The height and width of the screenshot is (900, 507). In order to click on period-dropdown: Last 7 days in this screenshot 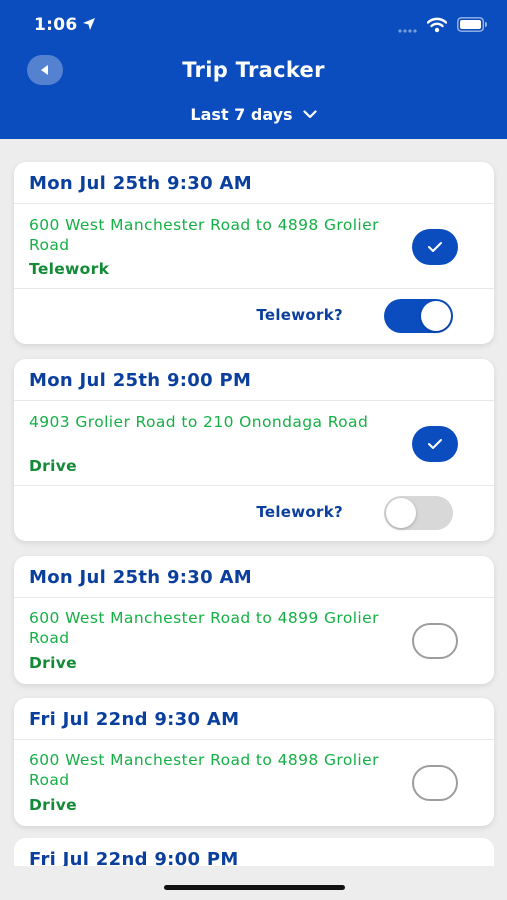, I will do `click(253, 114)`.